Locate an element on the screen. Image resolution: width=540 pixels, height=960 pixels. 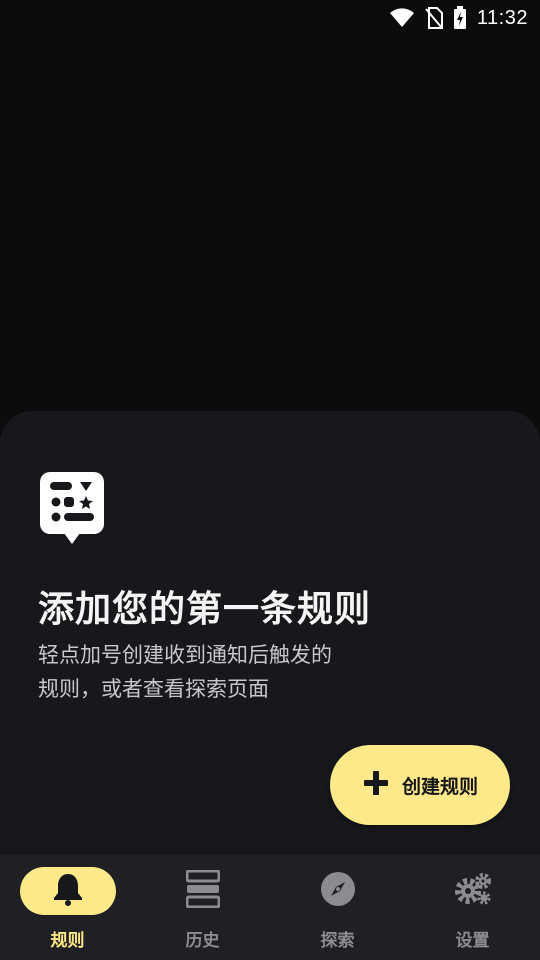
empty-state-title: 添加您的第一条规则 is located at coordinates (205, 609).